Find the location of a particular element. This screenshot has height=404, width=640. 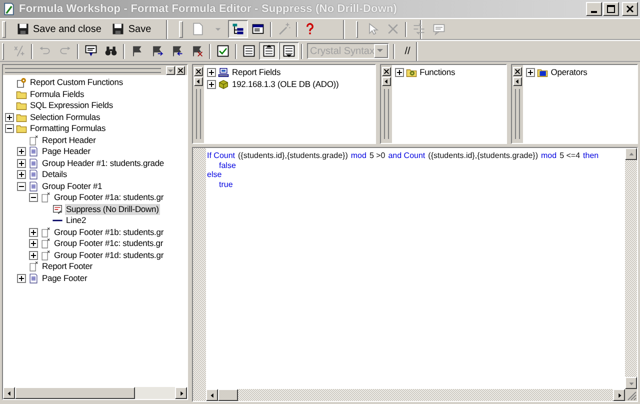

maximize-button is located at coordinates (611, 9).